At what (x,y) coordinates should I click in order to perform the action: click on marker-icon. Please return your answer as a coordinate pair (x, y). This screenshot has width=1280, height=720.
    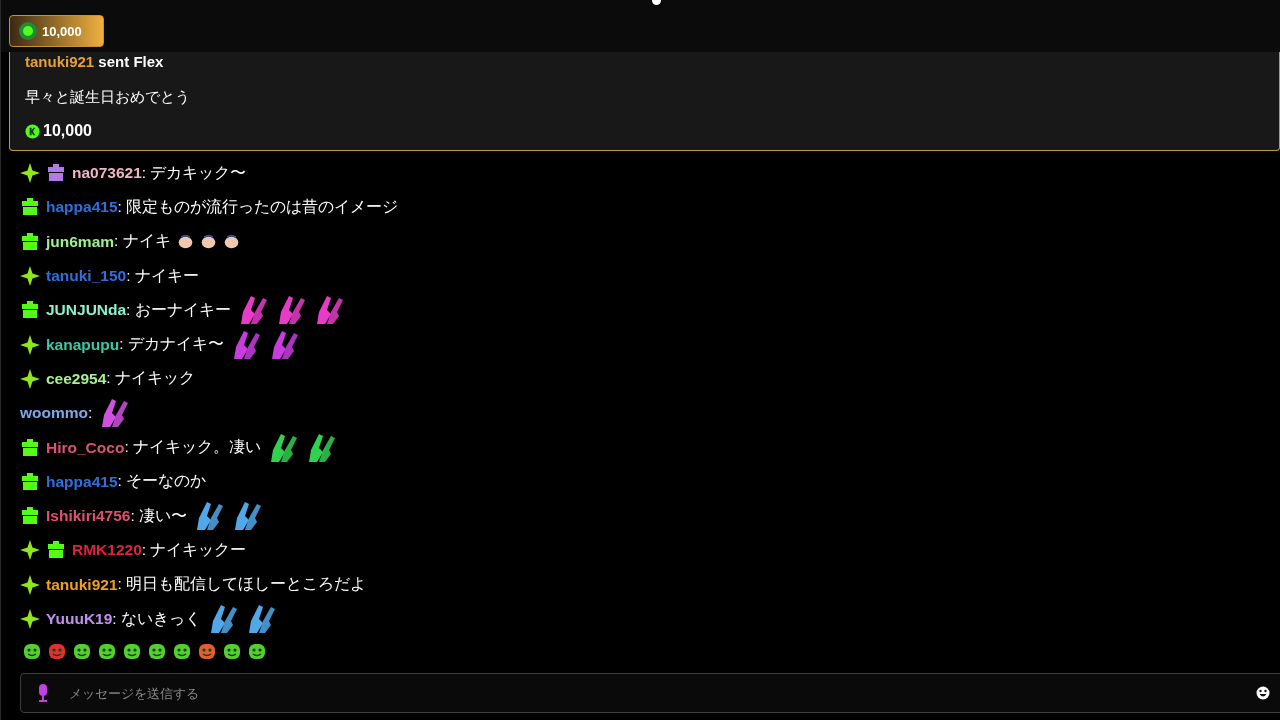
    Looking at the image, I should click on (656, 2).